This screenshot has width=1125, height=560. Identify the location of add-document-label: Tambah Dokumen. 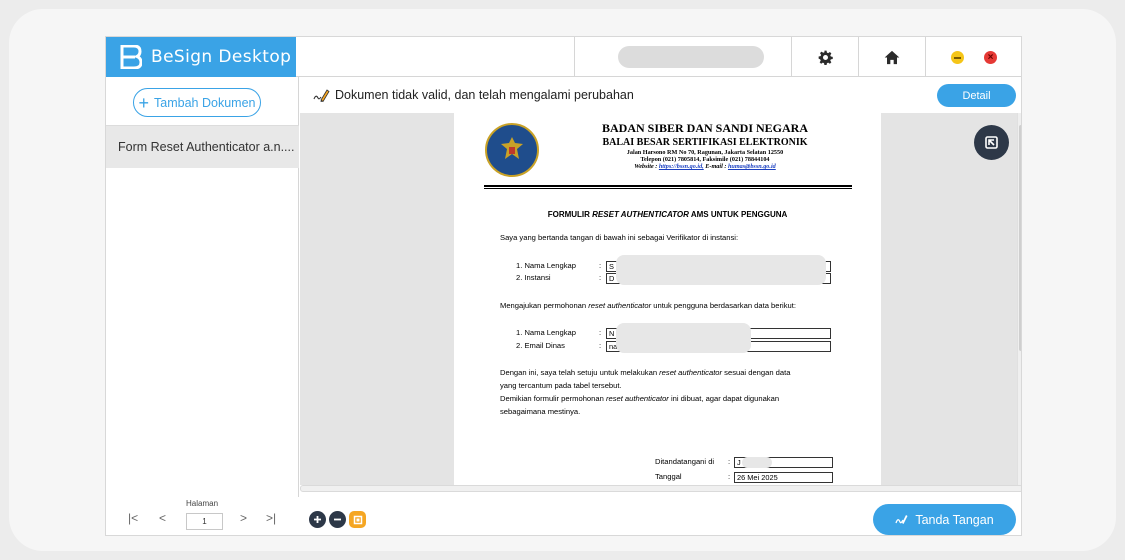
(205, 102).